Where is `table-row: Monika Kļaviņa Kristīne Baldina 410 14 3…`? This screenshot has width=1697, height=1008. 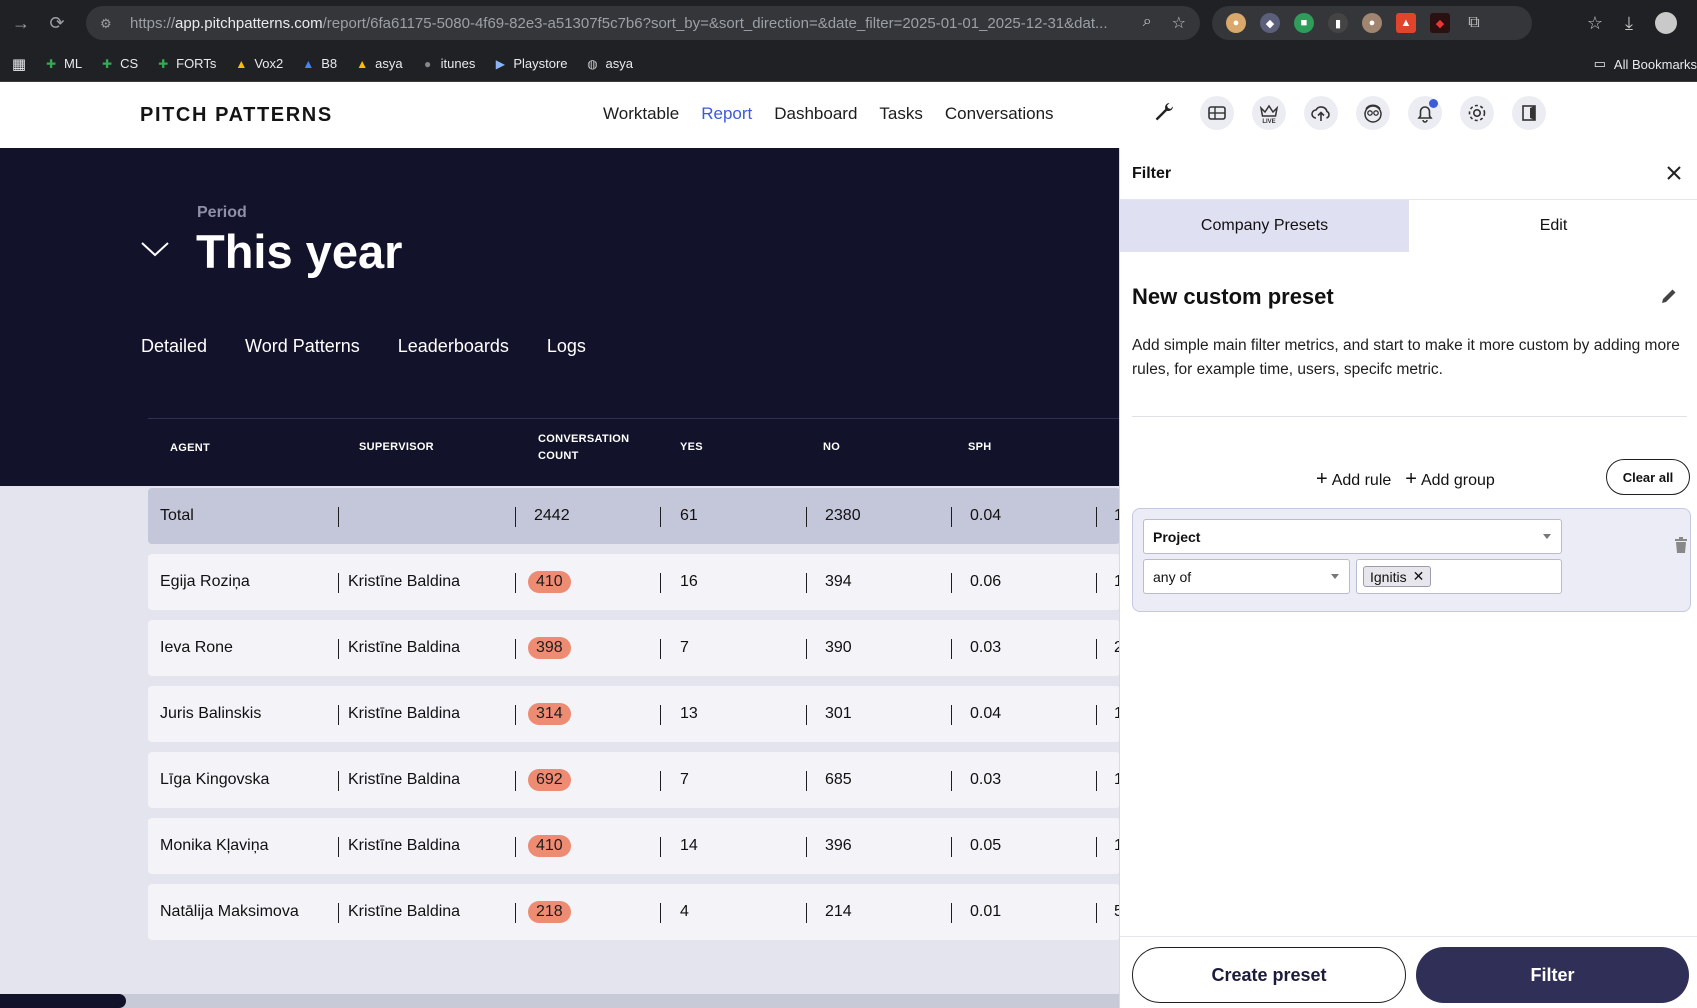
table-row: Monika Kļaviņa Kristīne Baldina 410 14 3… is located at coordinates (635, 846).